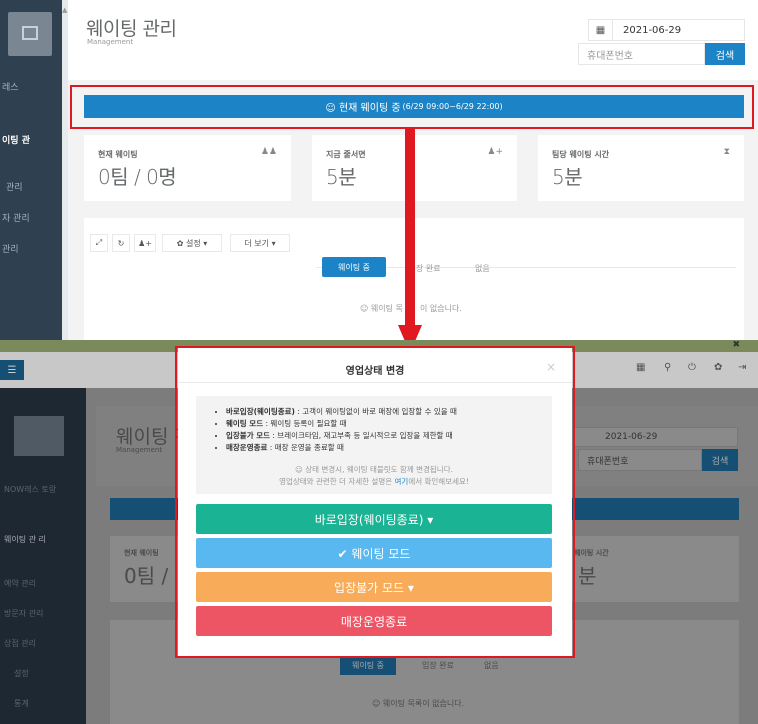  Describe the element at coordinates (736, 345) in the screenshot. I see `close-icon: ✖` at that location.